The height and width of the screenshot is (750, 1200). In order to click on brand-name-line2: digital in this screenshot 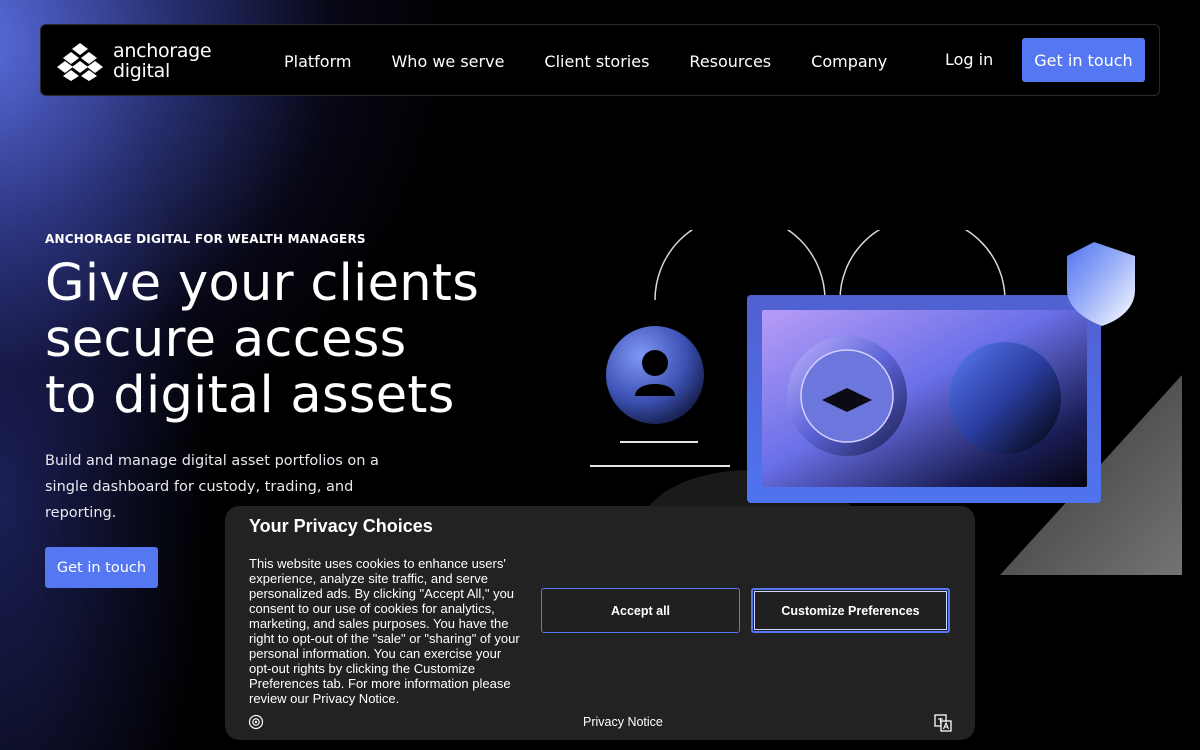, I will do `click(141, 71)`.